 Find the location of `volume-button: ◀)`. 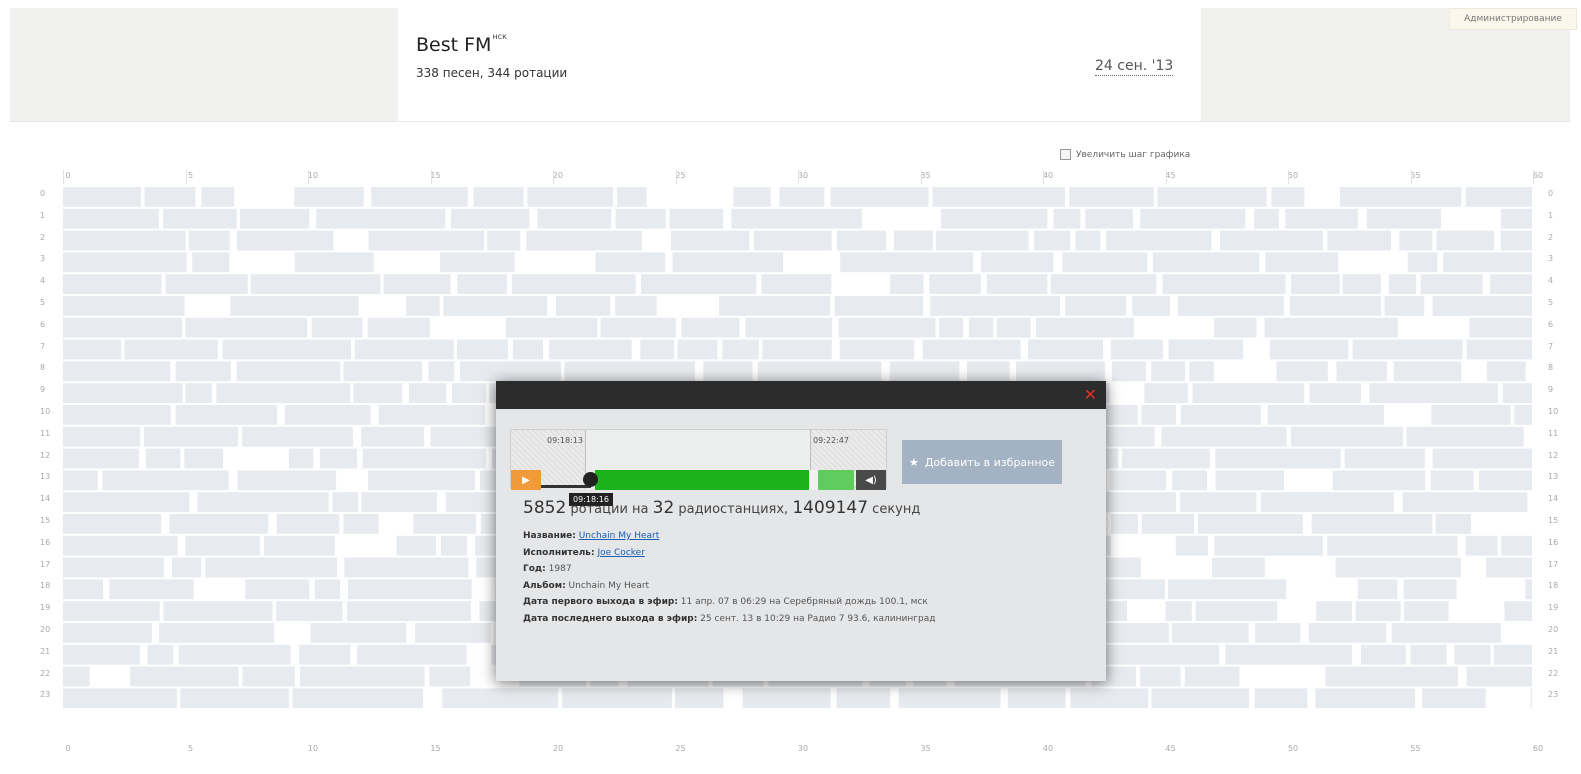

volume-button: ◀) is located at coordinates (871, 480).